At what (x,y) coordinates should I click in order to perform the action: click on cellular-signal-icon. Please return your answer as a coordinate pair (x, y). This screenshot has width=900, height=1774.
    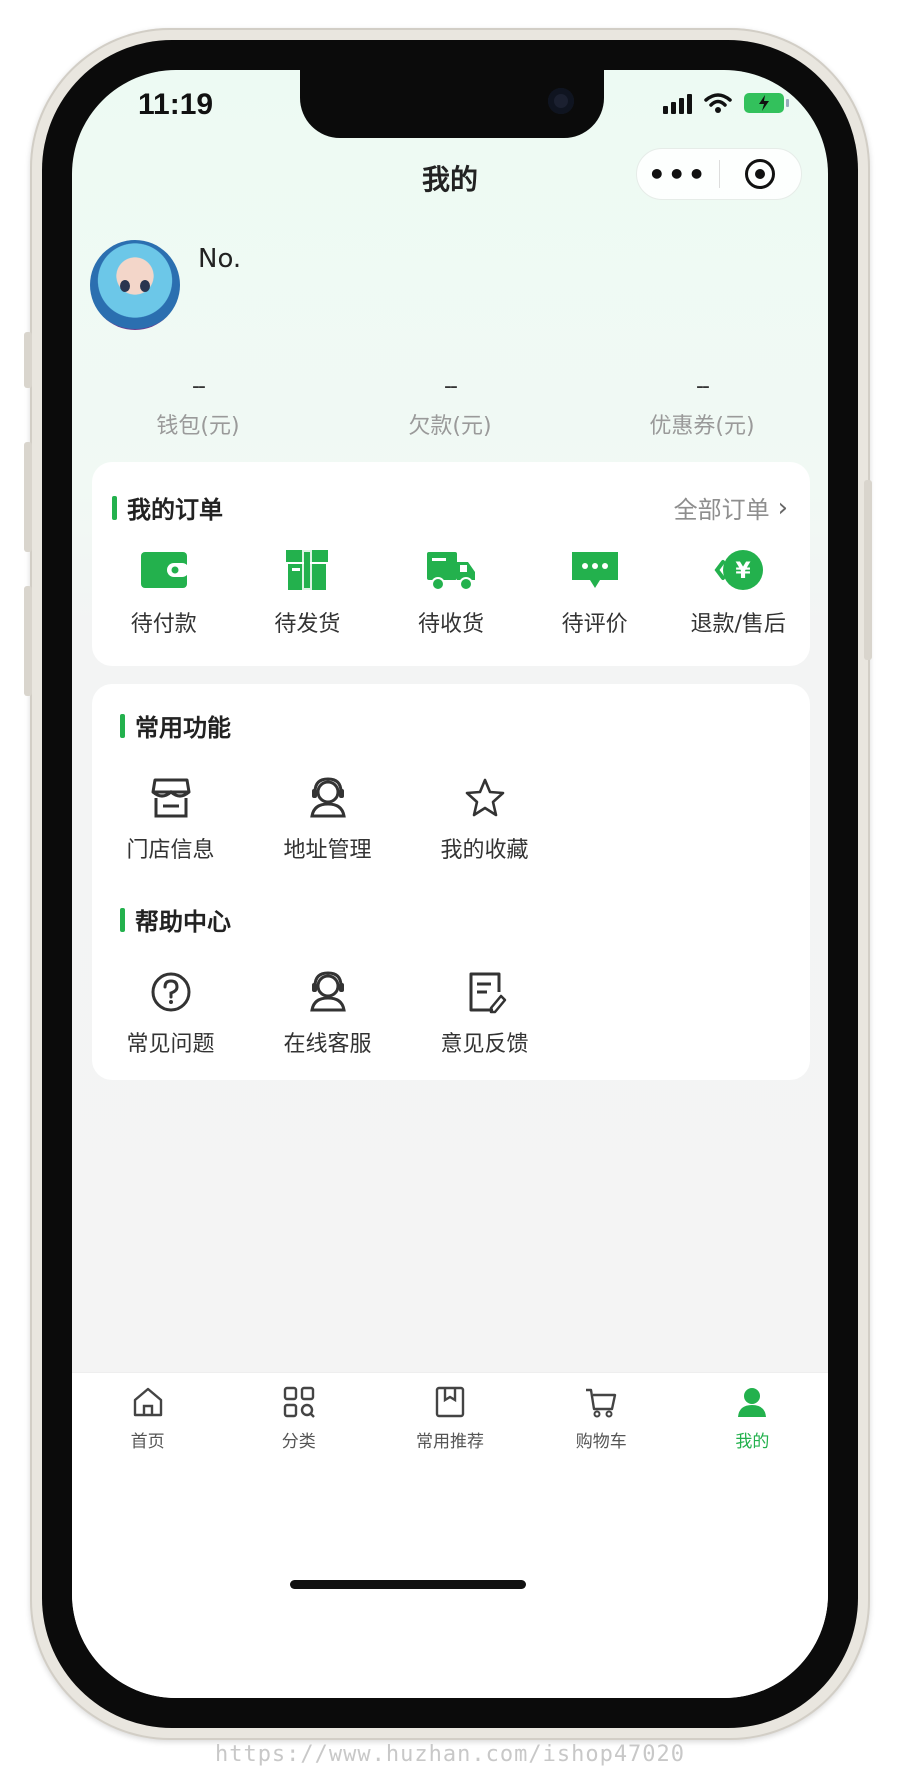
    Looking at the image, I should click on (677, 103).